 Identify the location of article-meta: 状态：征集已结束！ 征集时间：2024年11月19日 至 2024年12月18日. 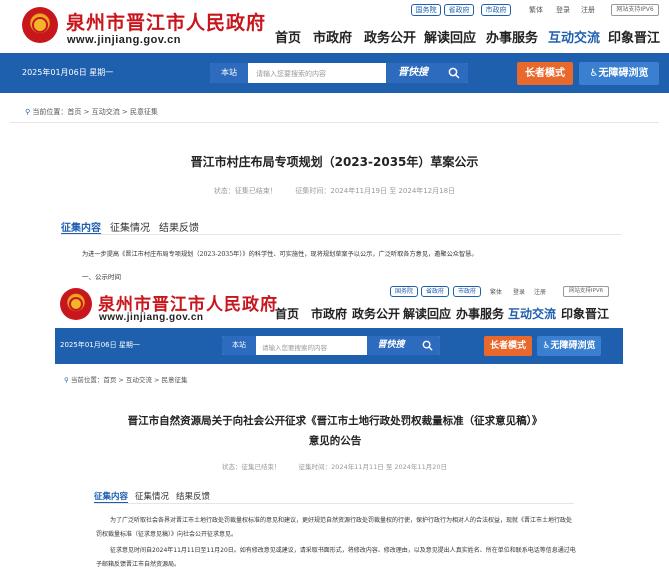
(334, 191).